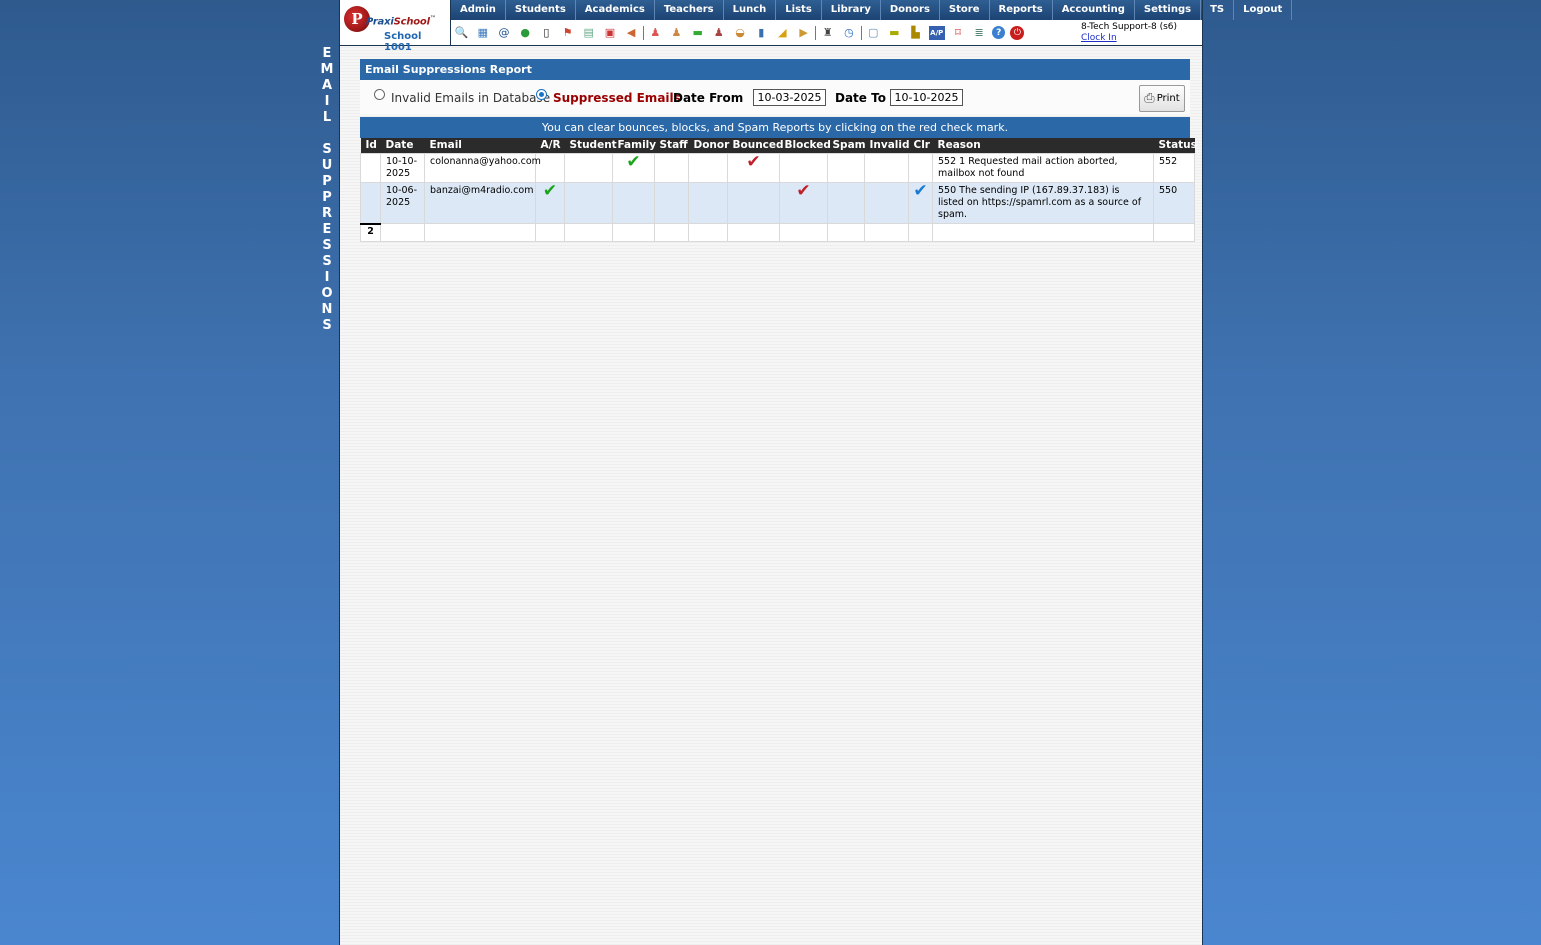 This screenshot has height=945, width=1541. What do you see at coordinates (689, 10) in the screenshot?
I see `menu-teachers: Teachers` at bounding box center [689, 10].